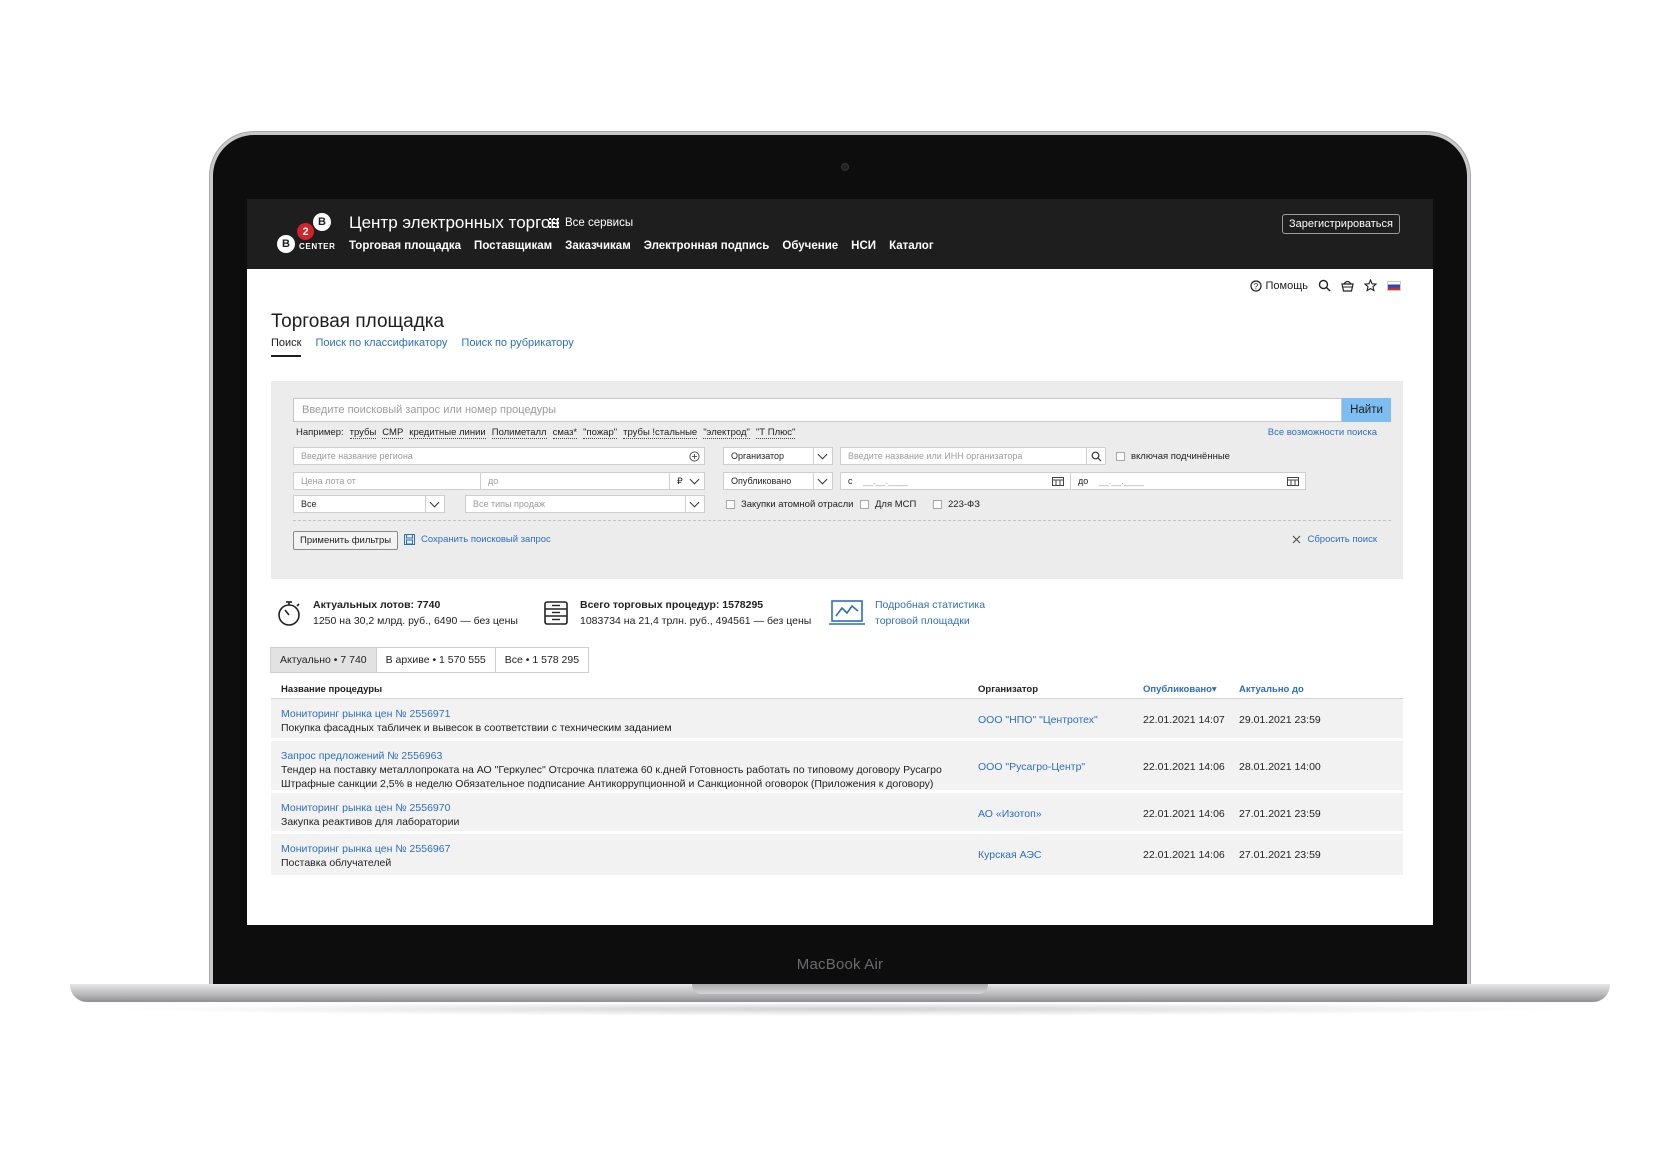  Describe the element at coordinates (575, 481) in the screenshot. I see `price-to-input: до` at that location.